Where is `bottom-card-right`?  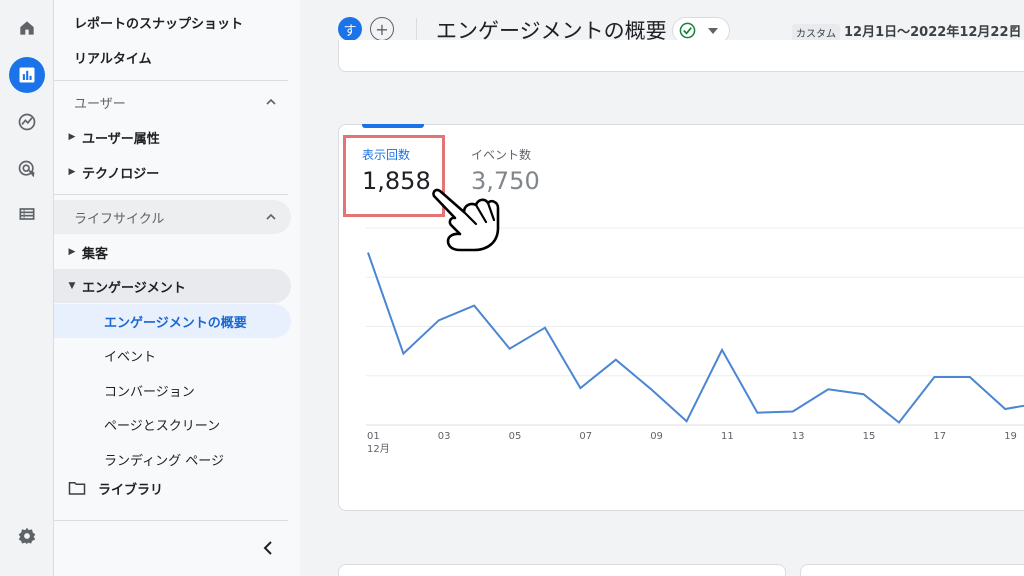 bottom-card-right is located at coordinates (912, 570).